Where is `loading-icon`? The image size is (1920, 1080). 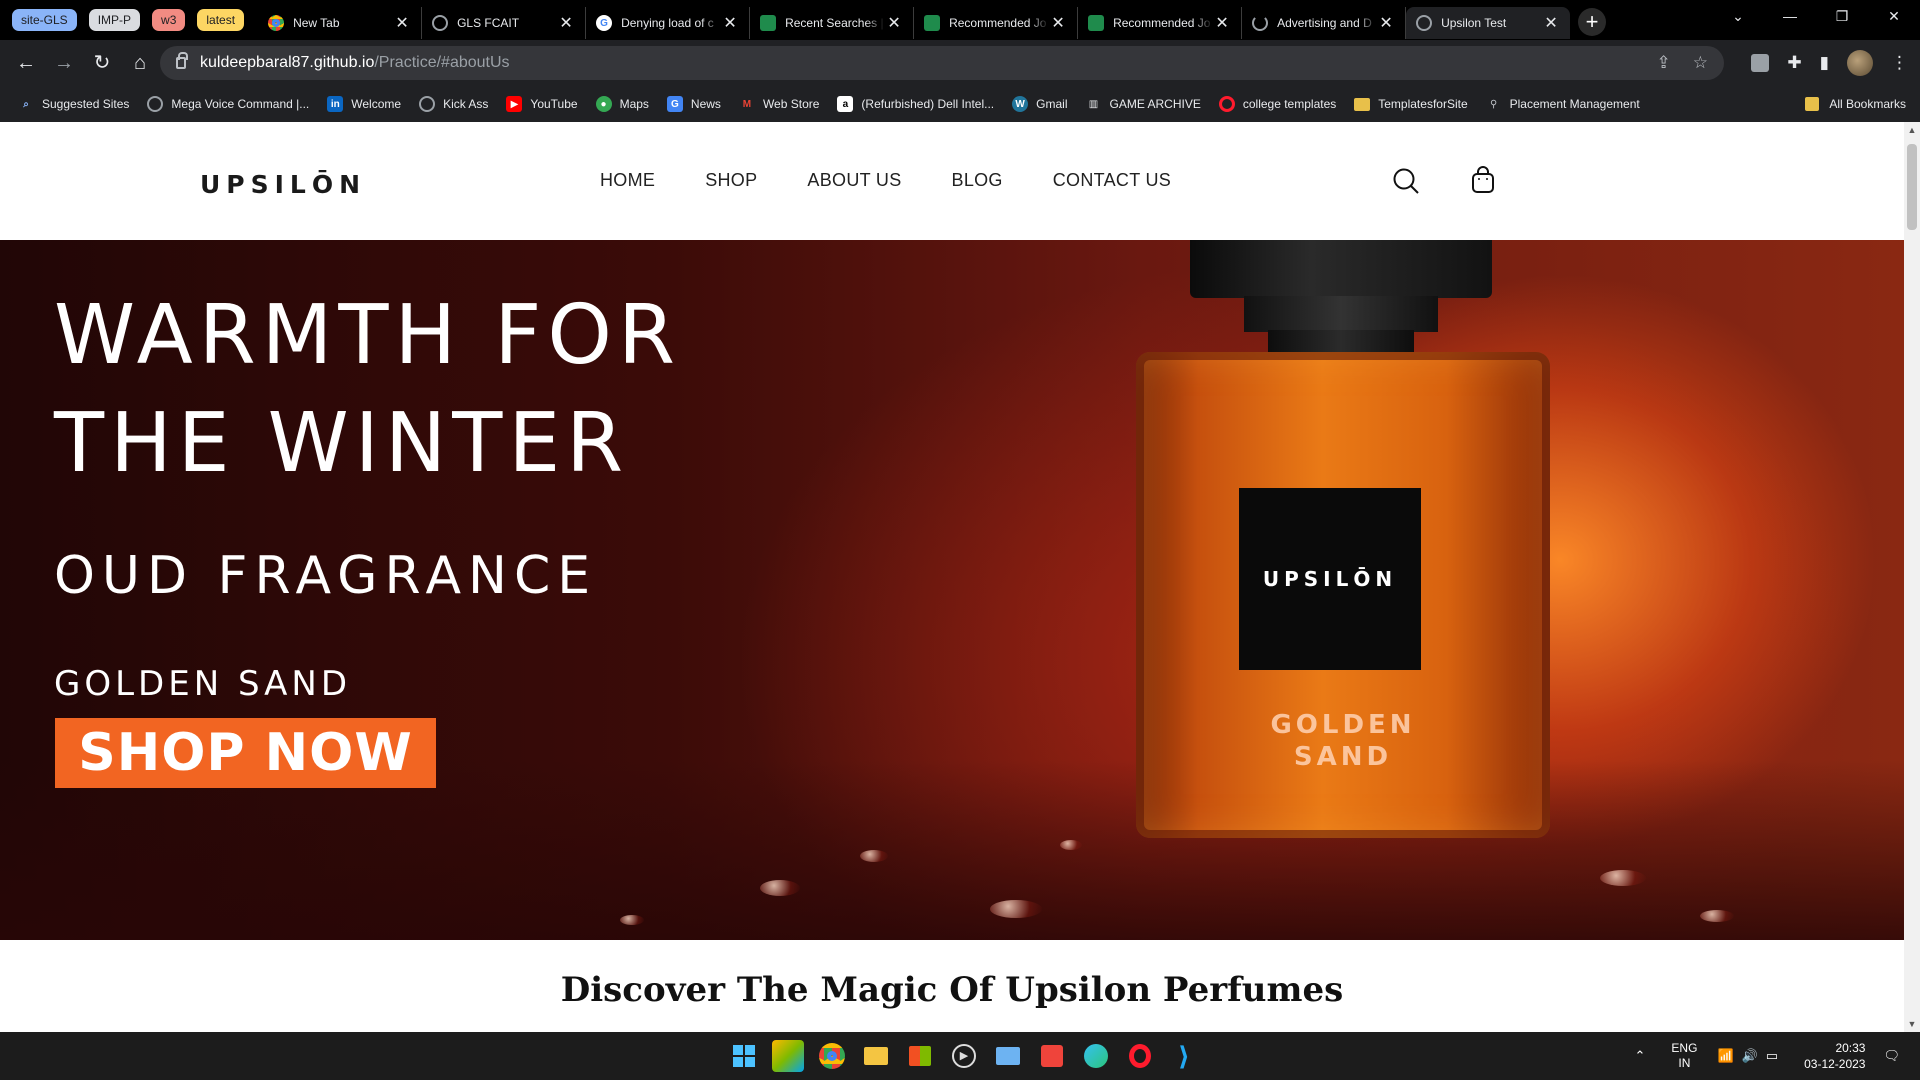 loading-icon is located at coordinates (1260, 23).